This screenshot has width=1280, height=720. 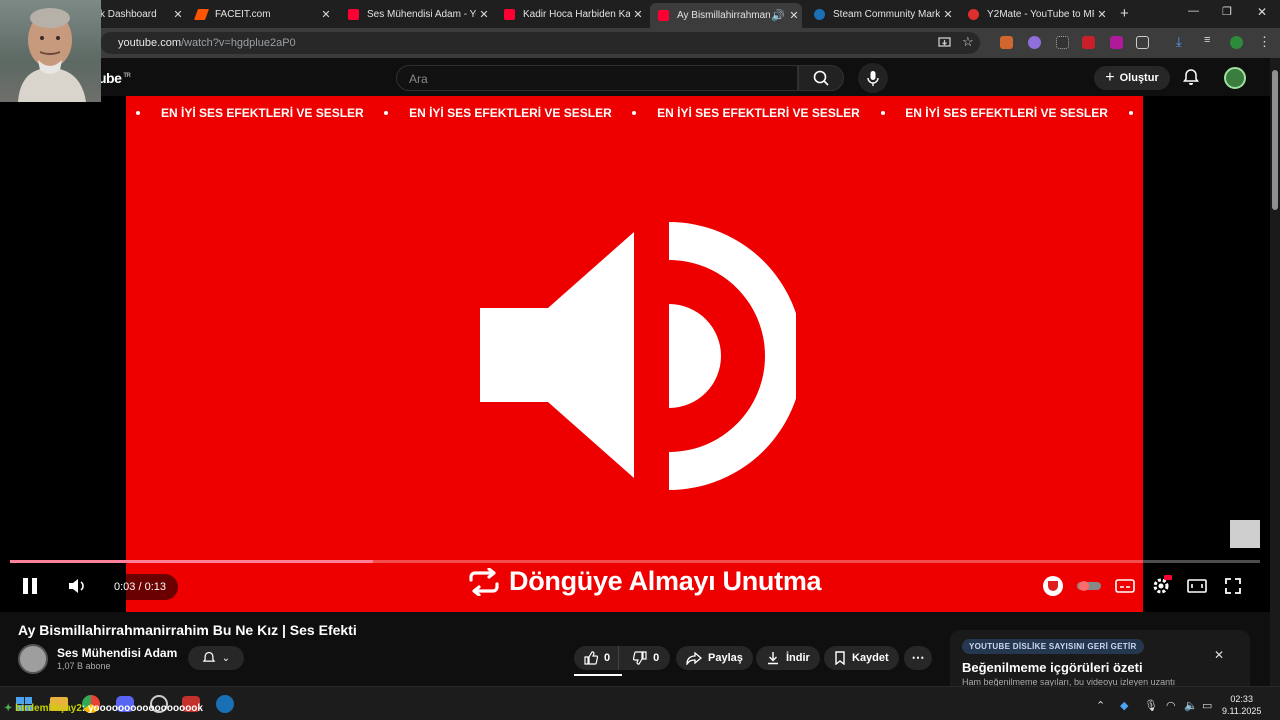 I want to click on scrollbar-thumb, so click(x=1275, y=140).